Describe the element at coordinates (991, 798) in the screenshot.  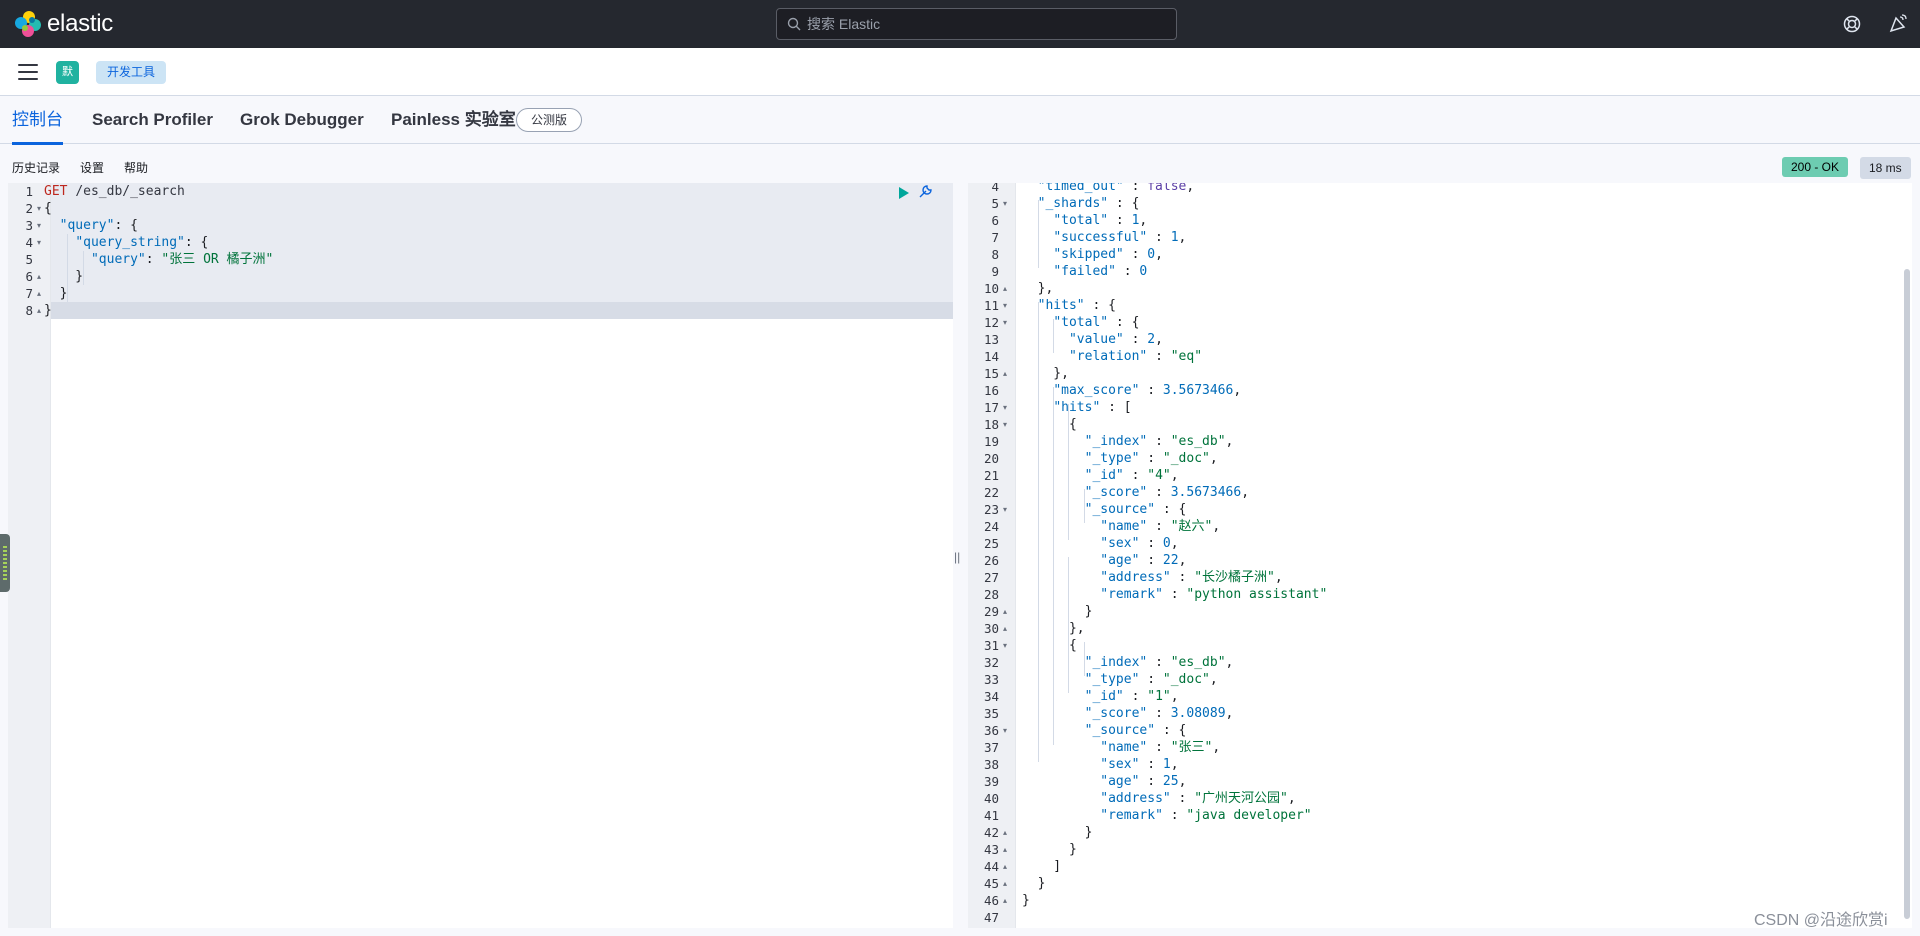
I see `line-number: 40` at that location.